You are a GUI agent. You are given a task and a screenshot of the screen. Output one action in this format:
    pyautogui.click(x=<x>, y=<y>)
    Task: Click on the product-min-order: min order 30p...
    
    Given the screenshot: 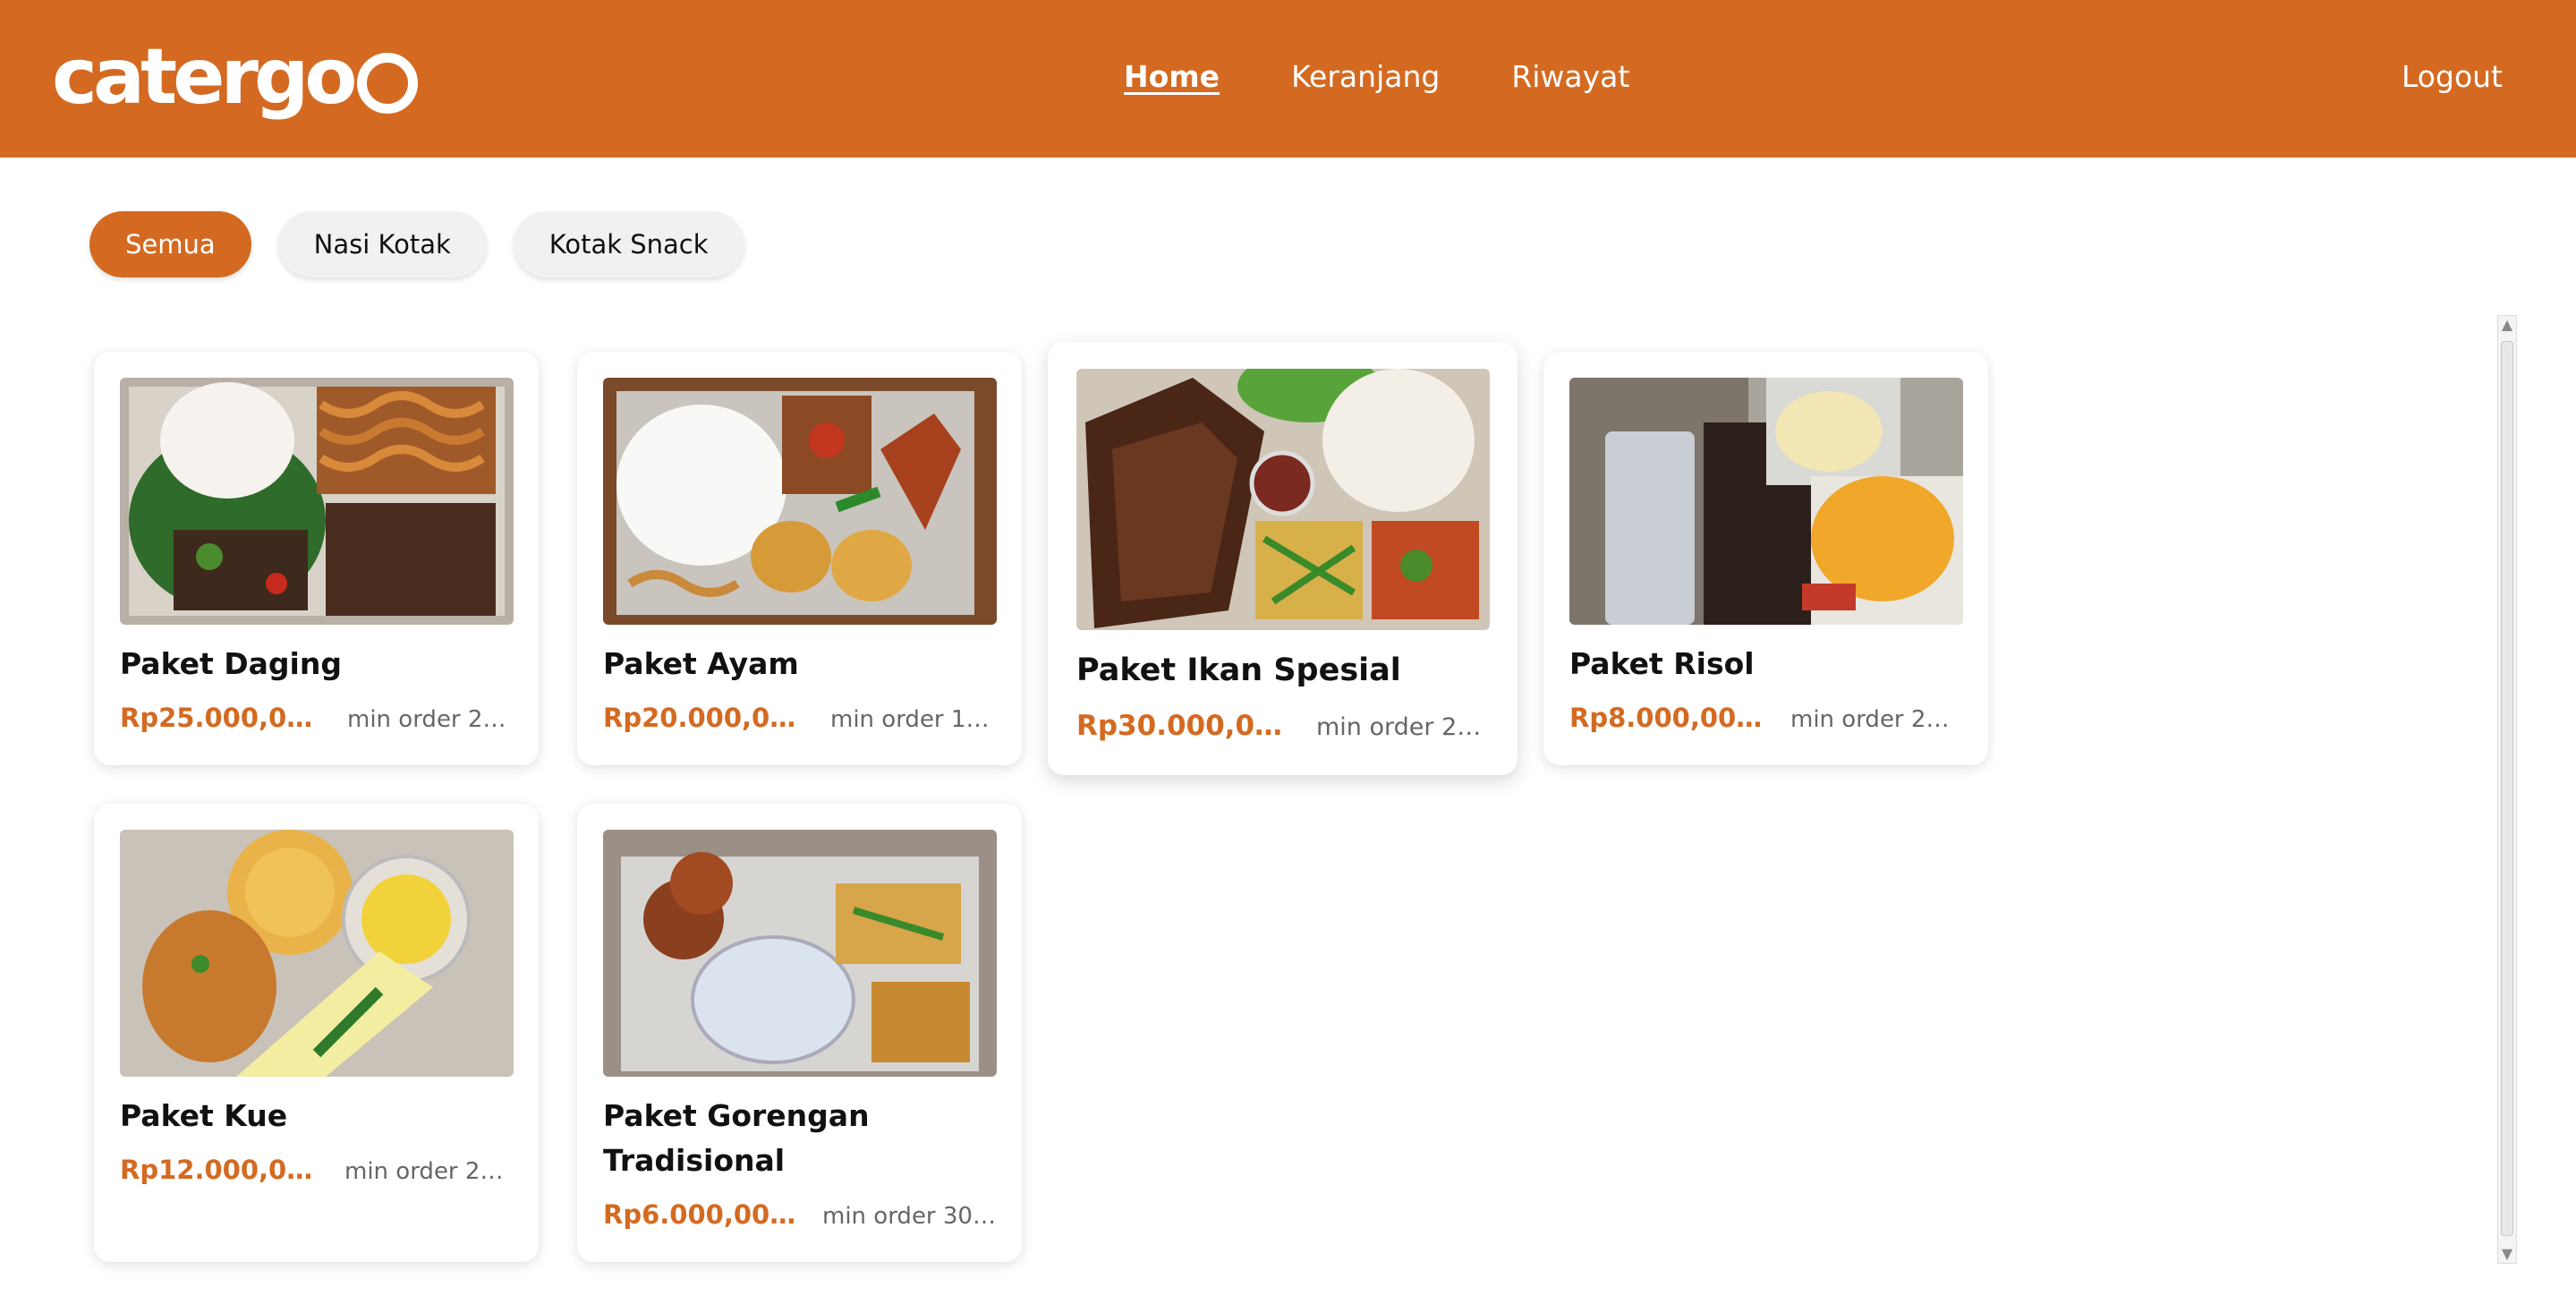 What is the action you would take?
    pyautogui.click(x=909, y=1216)
    